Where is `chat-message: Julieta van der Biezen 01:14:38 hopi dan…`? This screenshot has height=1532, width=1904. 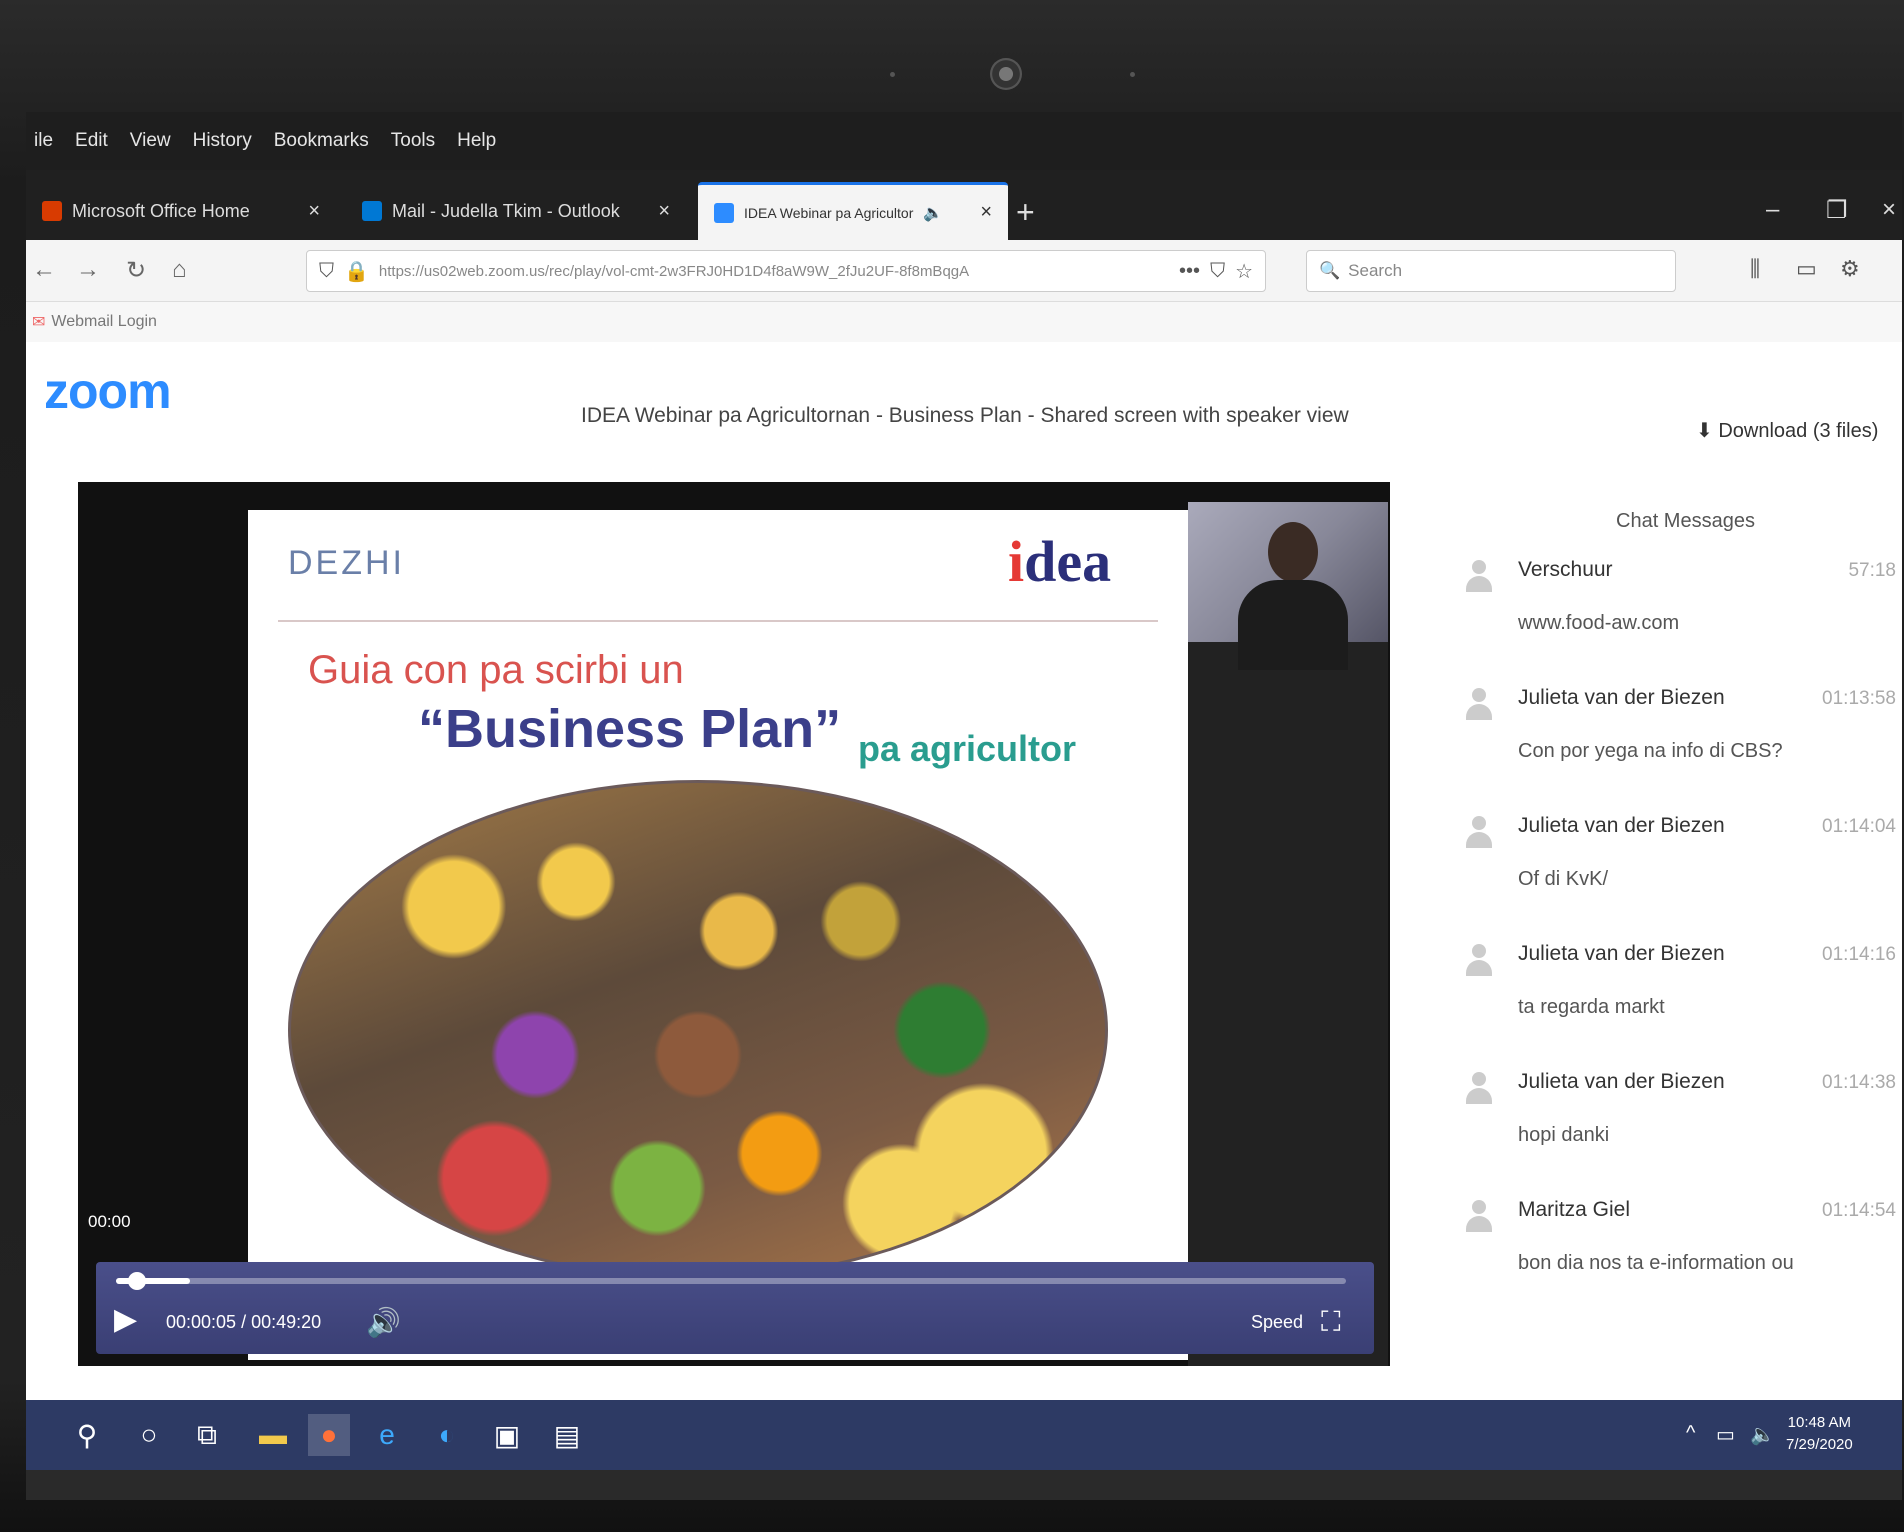
chat-message: Julieta van der Biezen 01:14:38 hopi dan… is located at coordinates (1681, 1128).